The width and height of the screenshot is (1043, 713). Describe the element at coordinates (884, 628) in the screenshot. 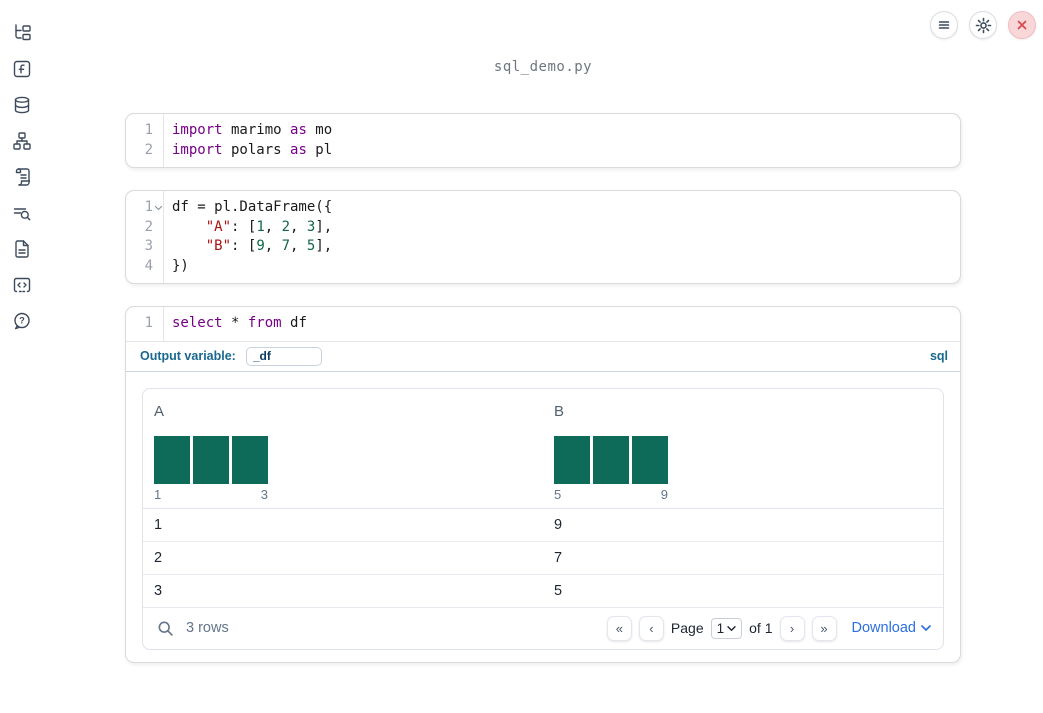

I see `download-label: Download` at that location.